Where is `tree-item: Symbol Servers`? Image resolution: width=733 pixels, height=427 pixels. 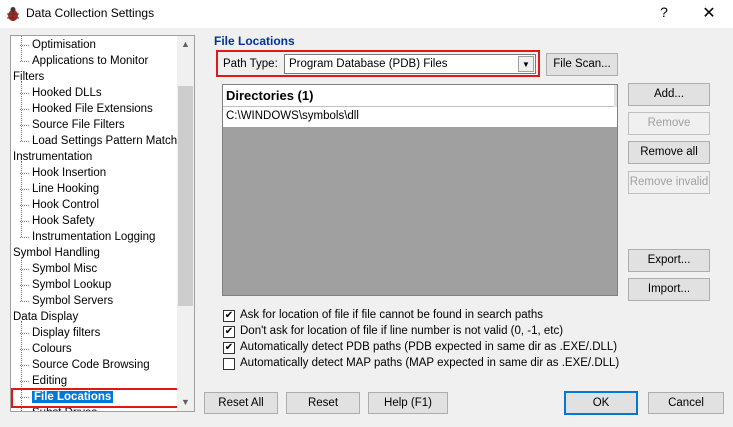 tree-item: Symbol Servers is located at coordinates (66, 301).